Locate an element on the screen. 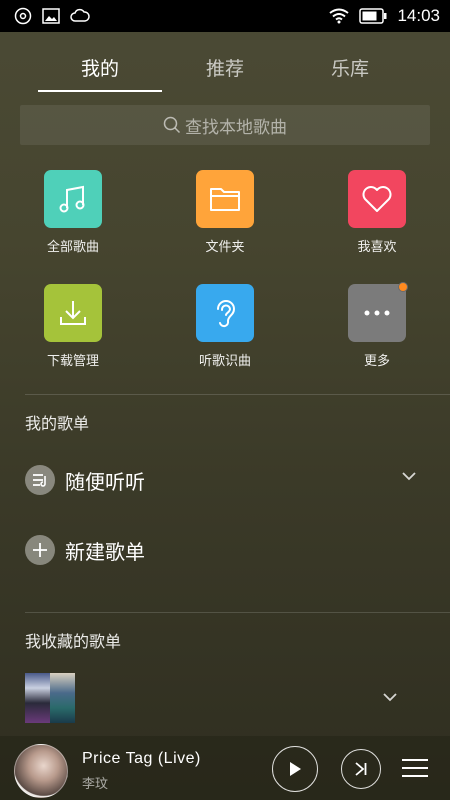  music-app-icon is located at coordinates (23, 16).